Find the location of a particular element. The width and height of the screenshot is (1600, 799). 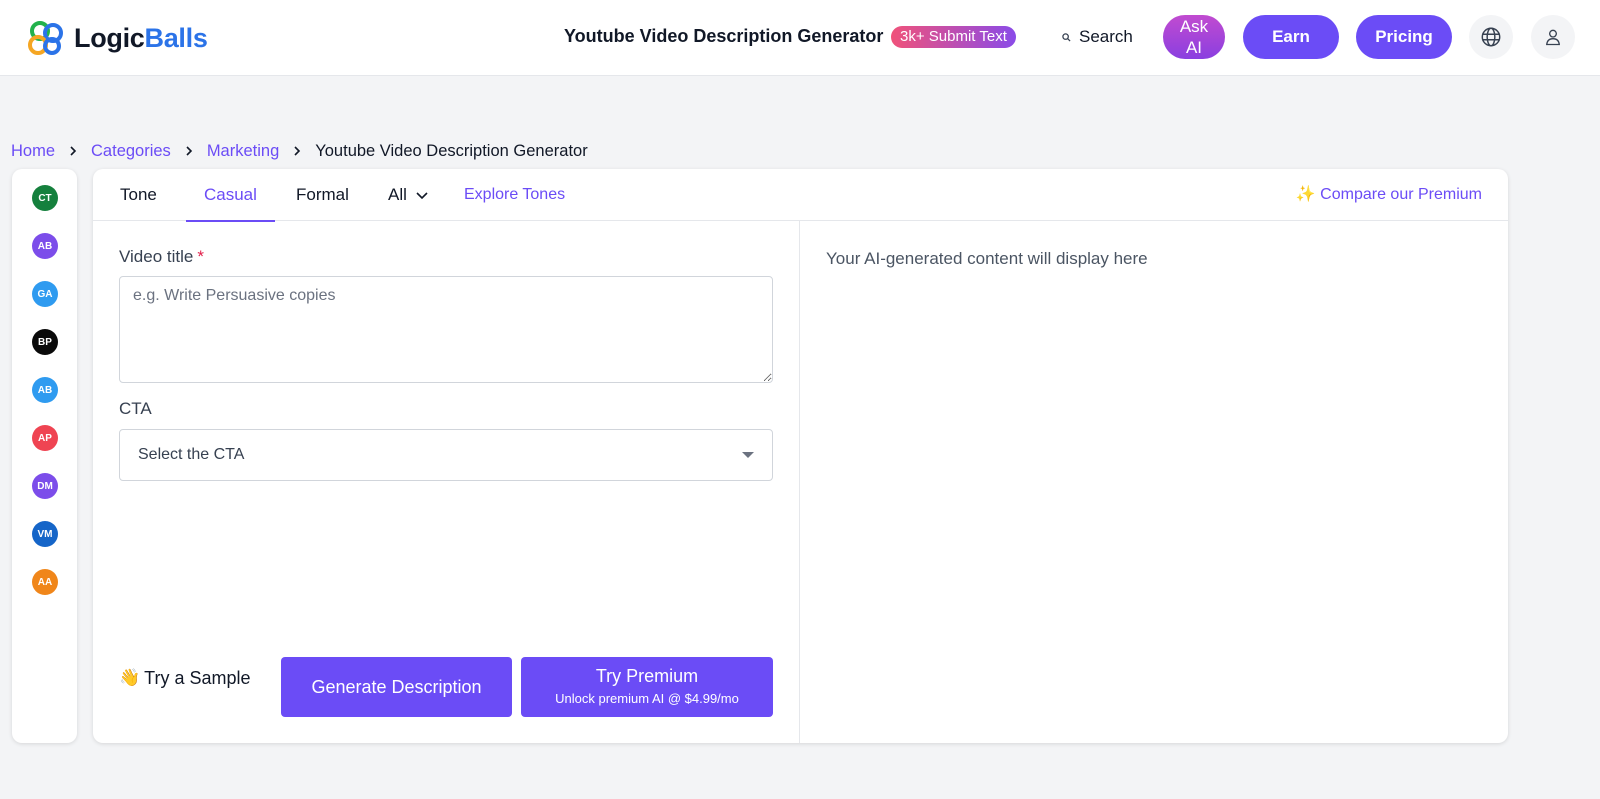

panel-divider is located at coordinates (799, 482).